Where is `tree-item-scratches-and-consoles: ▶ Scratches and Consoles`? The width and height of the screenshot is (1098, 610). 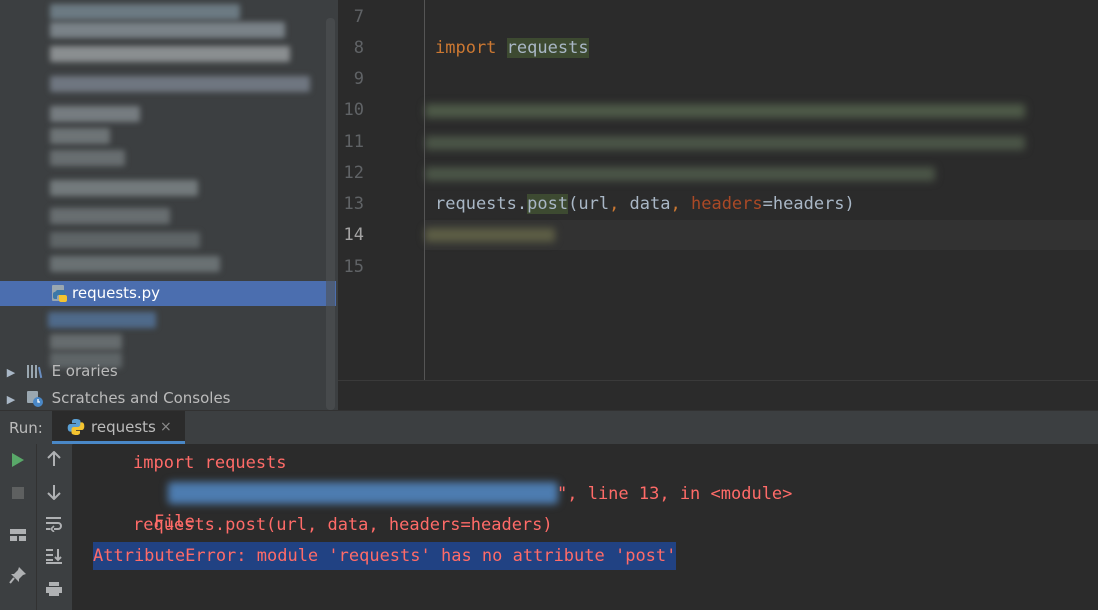 tree-item-scratches-and-consoles: ▶ Scratches and Consoles is located at coordinates (115, 397).